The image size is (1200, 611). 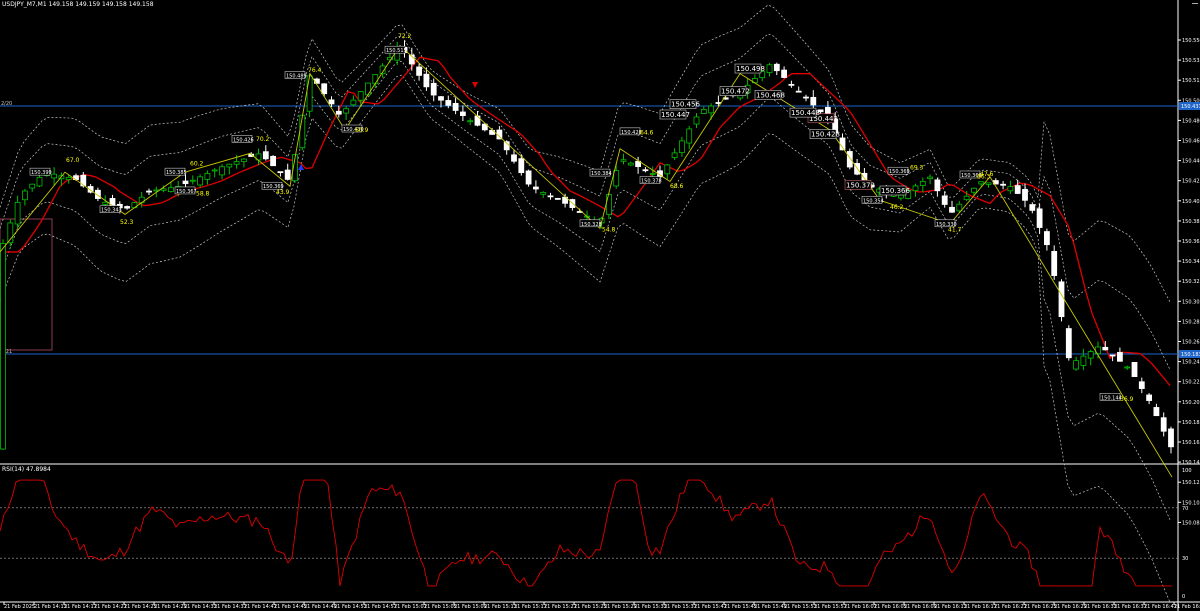 I want to click on value-label: 69.3, so click(x=917, y=167).